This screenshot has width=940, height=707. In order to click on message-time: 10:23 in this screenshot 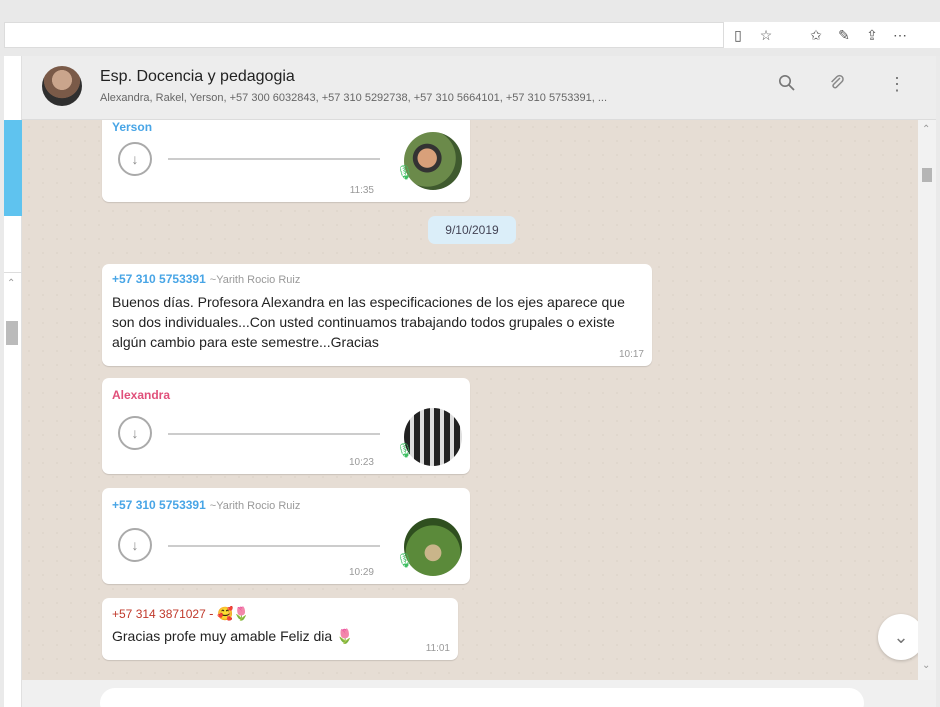, I will do `click(361, 462)`.